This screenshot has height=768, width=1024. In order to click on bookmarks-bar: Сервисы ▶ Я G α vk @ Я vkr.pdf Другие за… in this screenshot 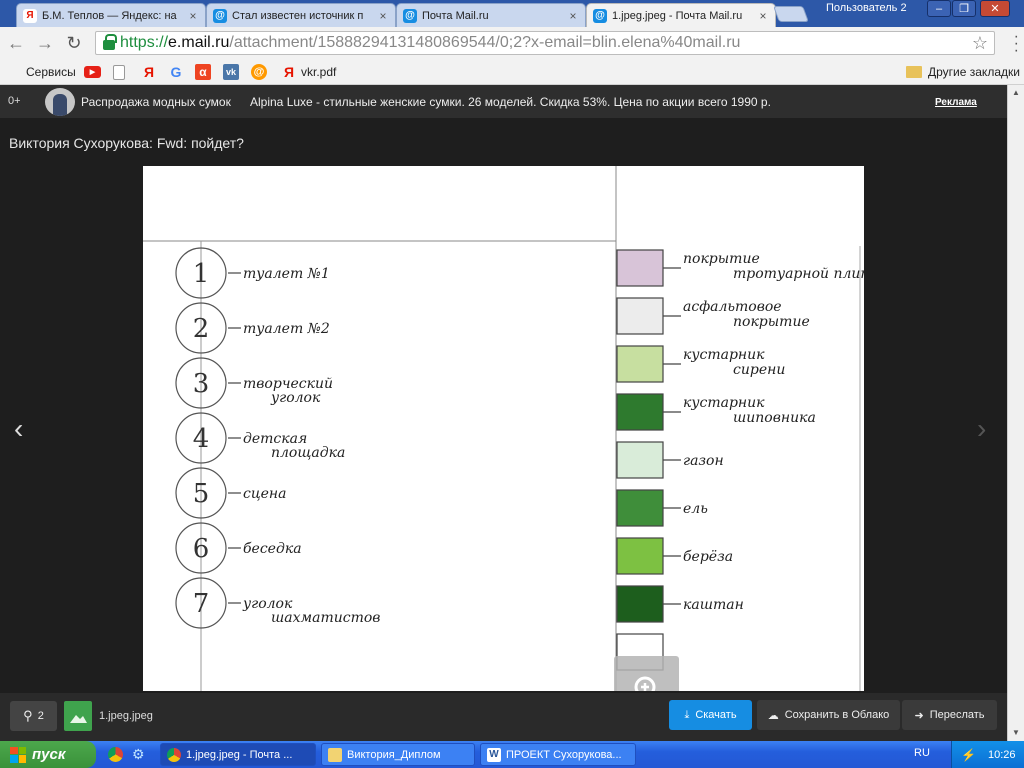, I will do `click(512, 72)`.